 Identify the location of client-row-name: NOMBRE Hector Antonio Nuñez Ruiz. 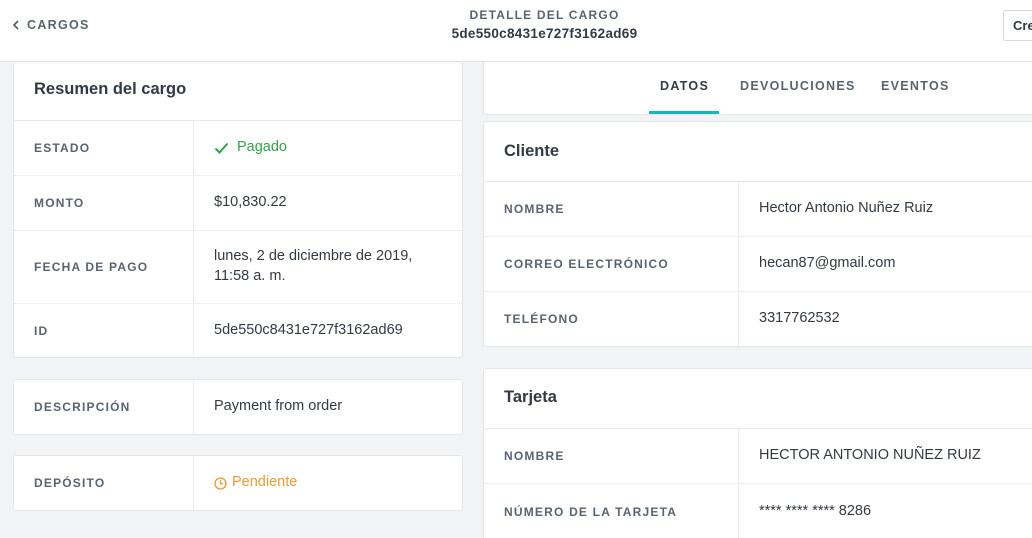
(758, 209).